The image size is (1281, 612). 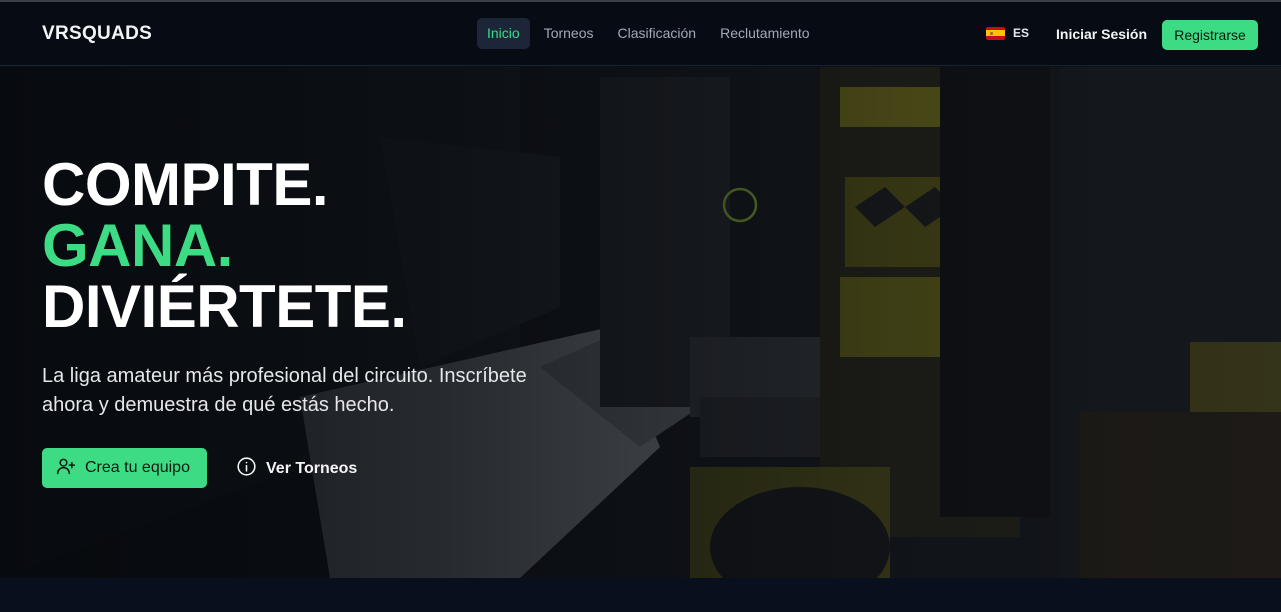 What do you see at coordinates (1101, 34) in the screenshot?
I see `login-link: Iniciar Sesión` at bounding box center [1101, 34].